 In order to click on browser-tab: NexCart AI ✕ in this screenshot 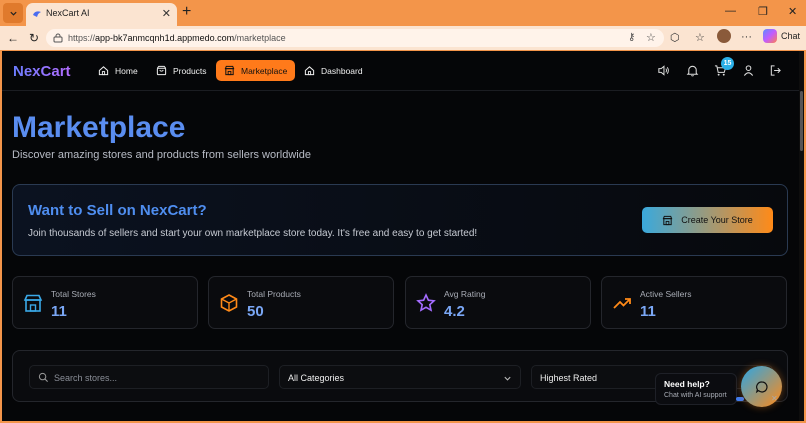, I will do `click(101, 14)`.